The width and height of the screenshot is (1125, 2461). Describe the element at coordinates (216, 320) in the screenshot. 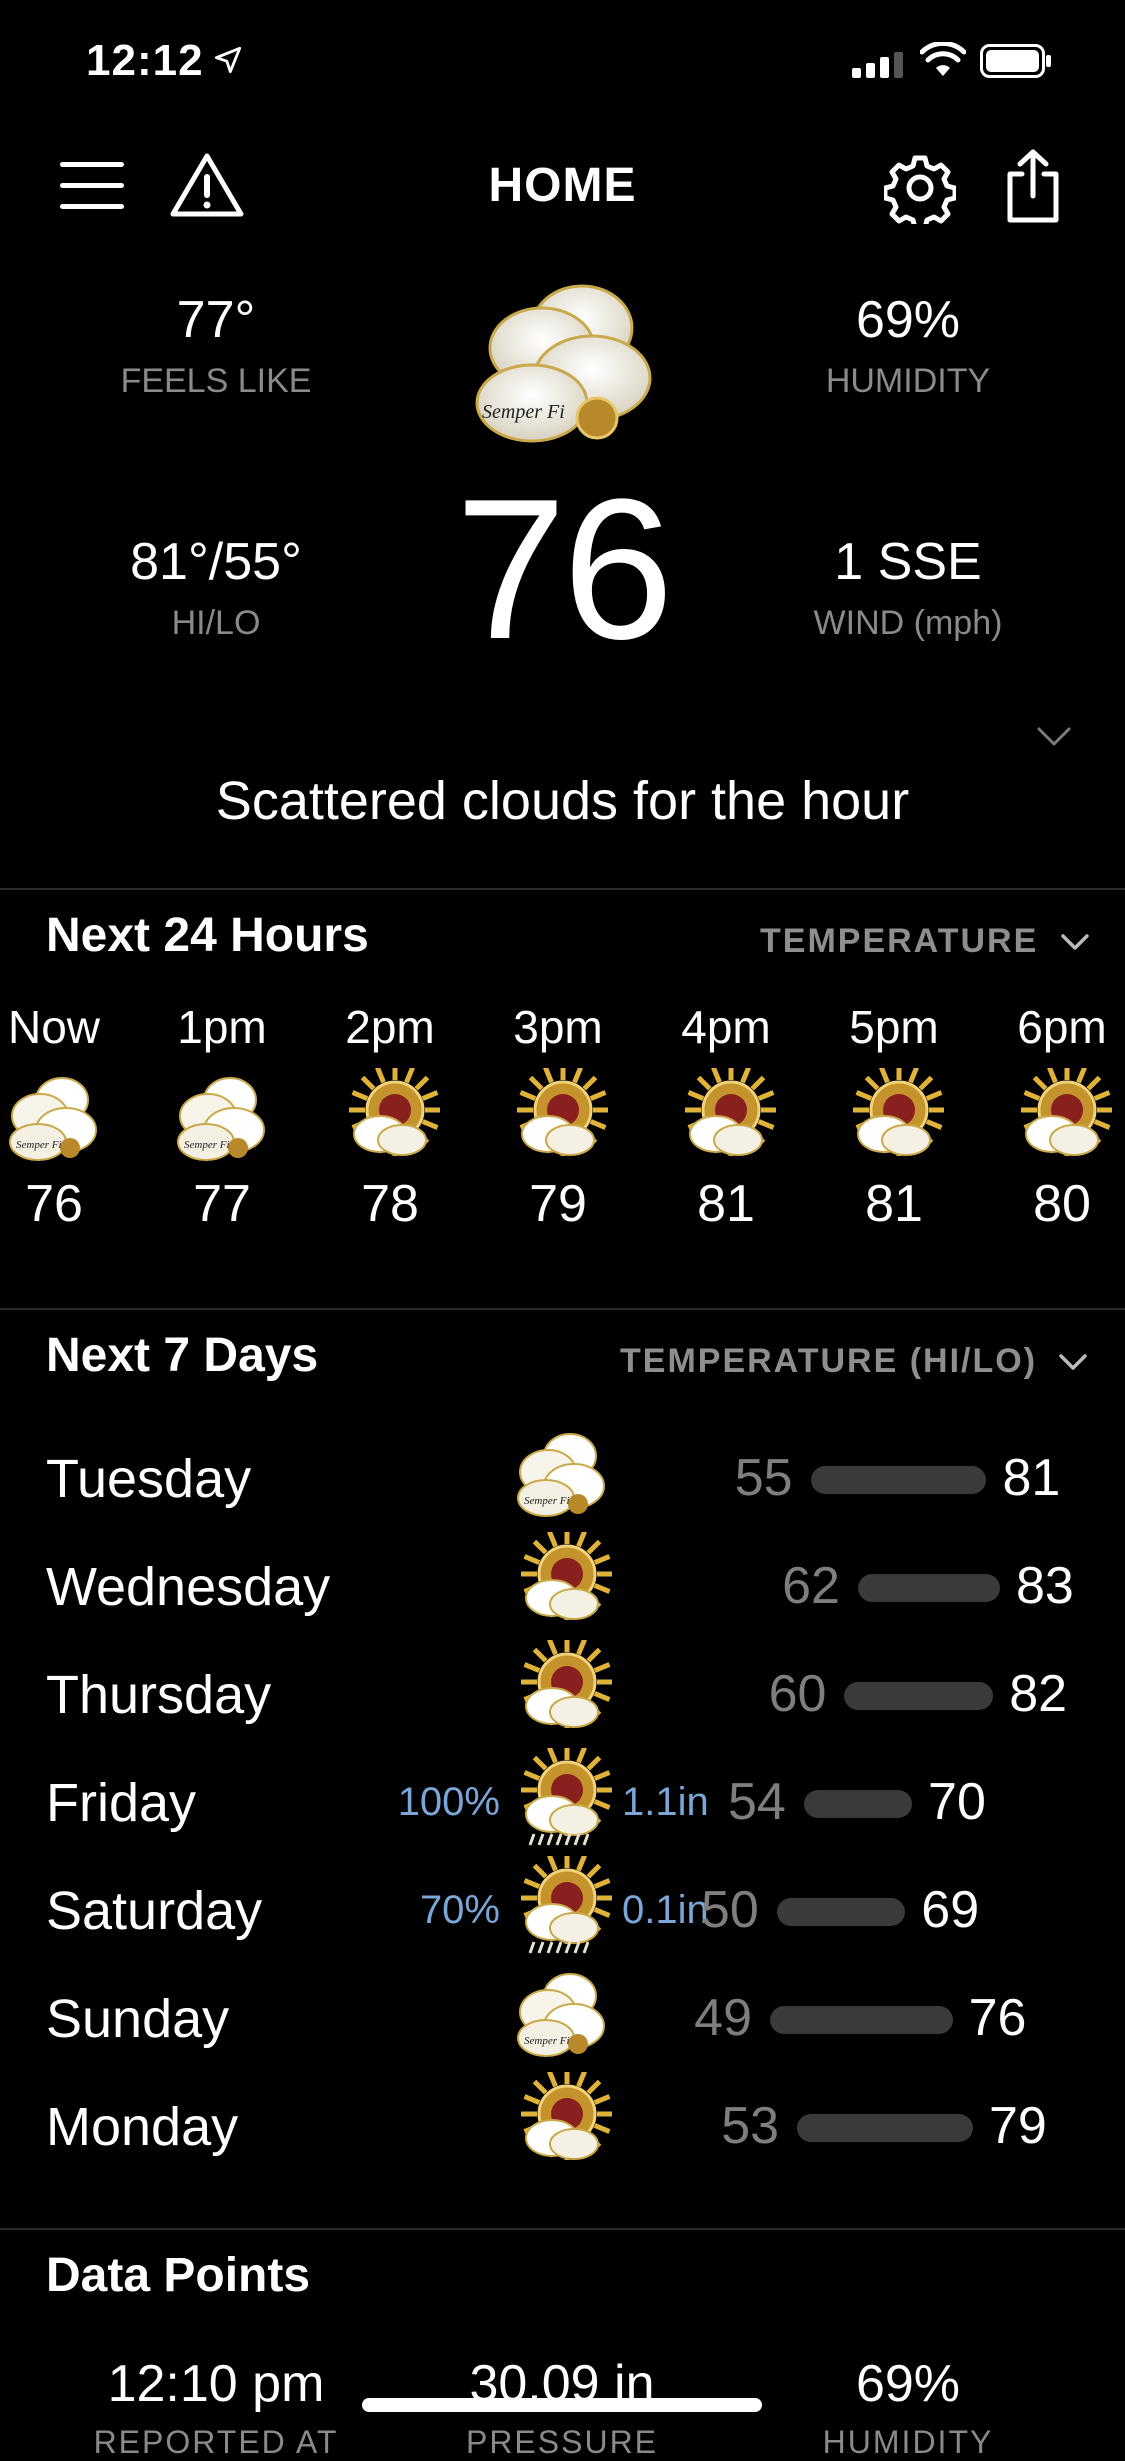

I see `feels-like-value: 77°` at that location.